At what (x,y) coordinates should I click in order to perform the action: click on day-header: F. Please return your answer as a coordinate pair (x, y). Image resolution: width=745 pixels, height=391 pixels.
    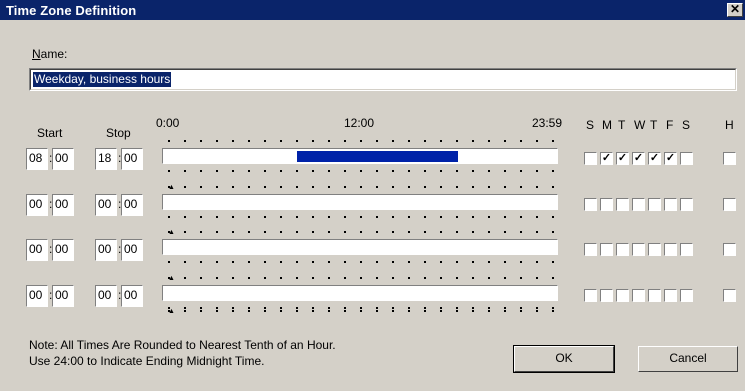
    Looking at the image, I should click on (670, 125).